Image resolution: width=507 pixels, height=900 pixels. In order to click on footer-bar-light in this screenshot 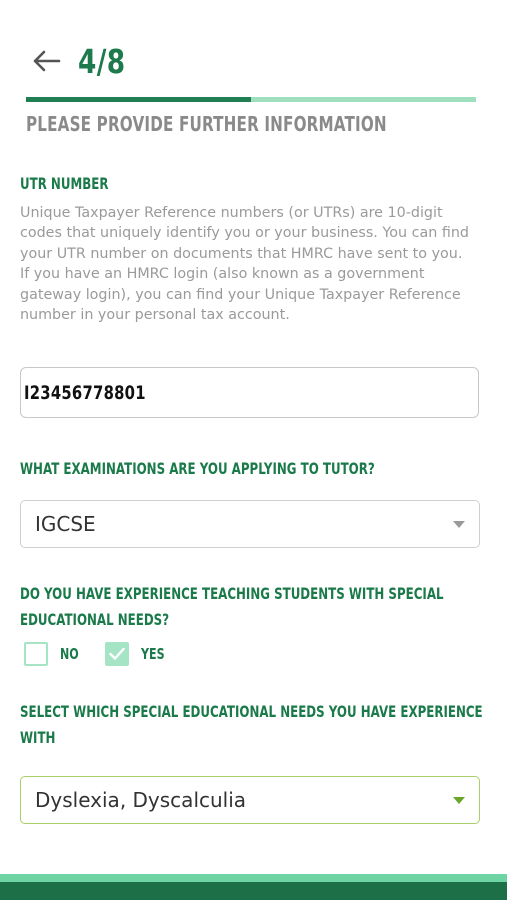, I will do `click(253, 878)`.